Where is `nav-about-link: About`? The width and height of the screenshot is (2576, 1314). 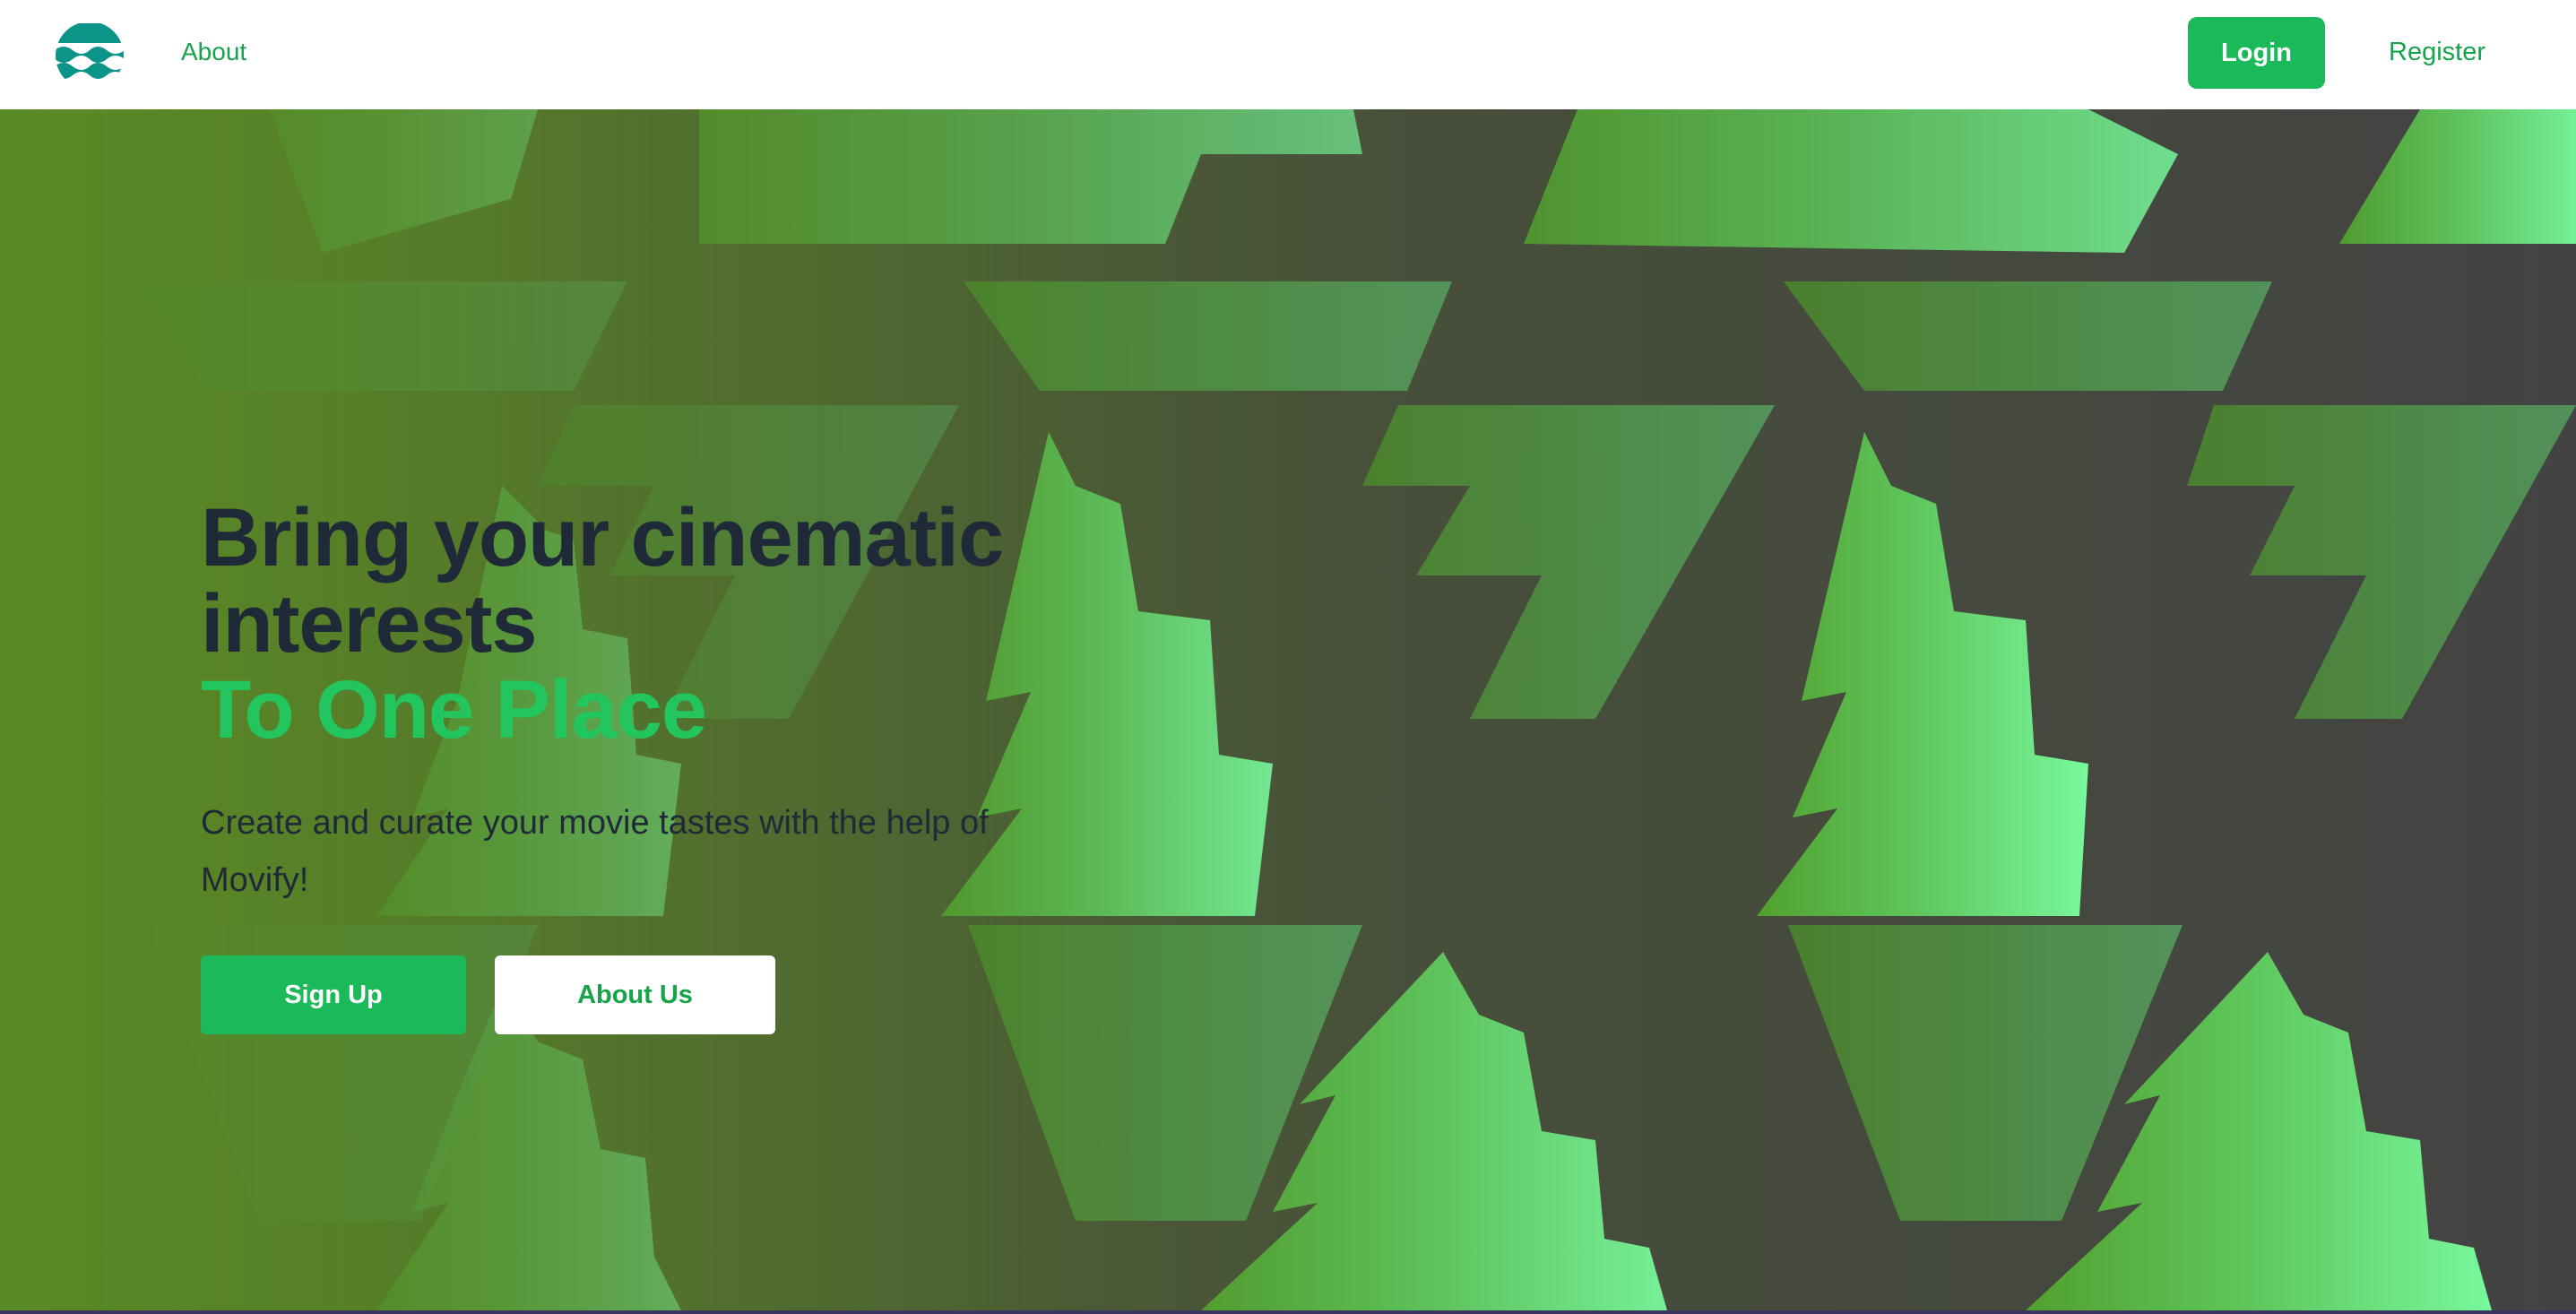 nav-about-link: About is located at coordinates (213, 52).